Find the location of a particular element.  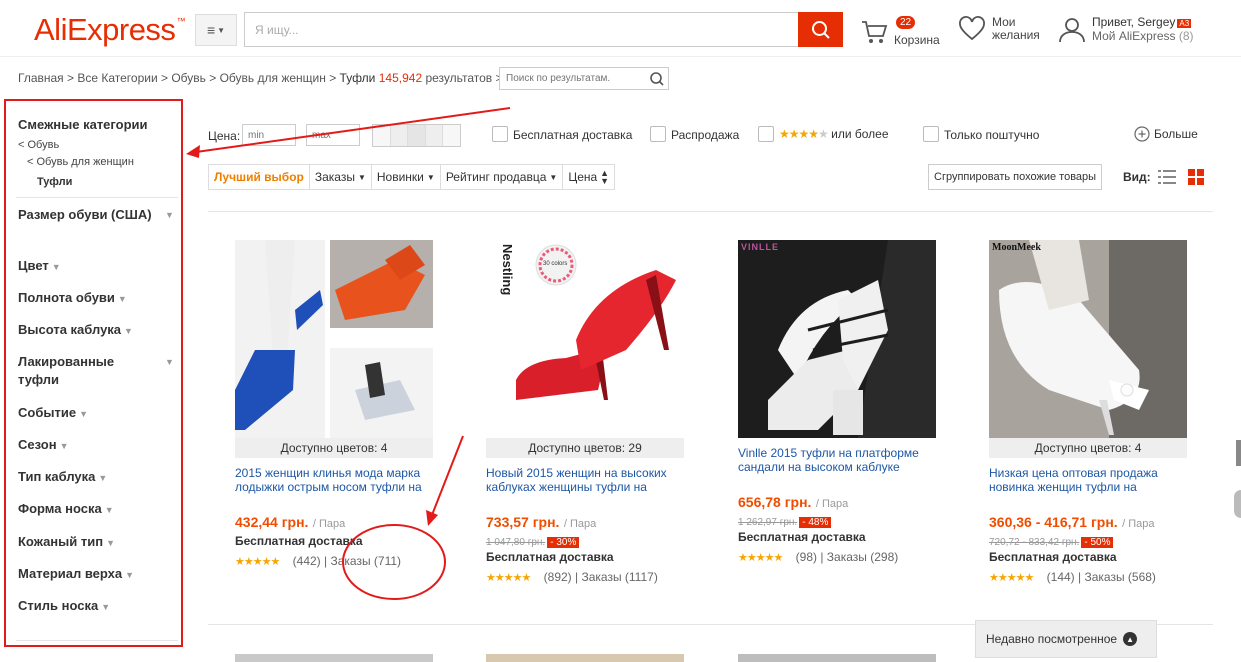

more-filters-button: Больше is located at coordinates (1166, 134).